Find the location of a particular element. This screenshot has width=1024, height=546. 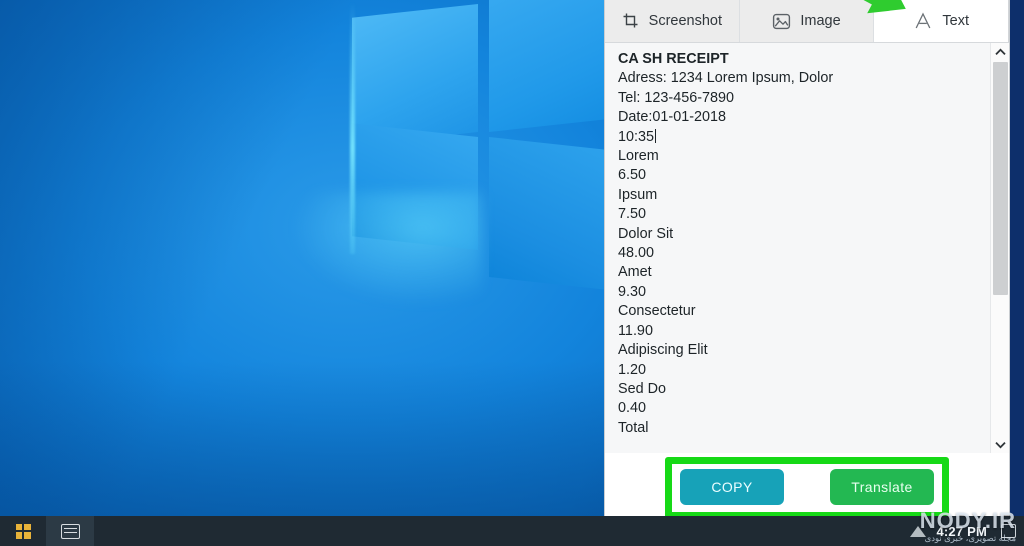

scrollbar-track is located at coordinates (1000, 248).